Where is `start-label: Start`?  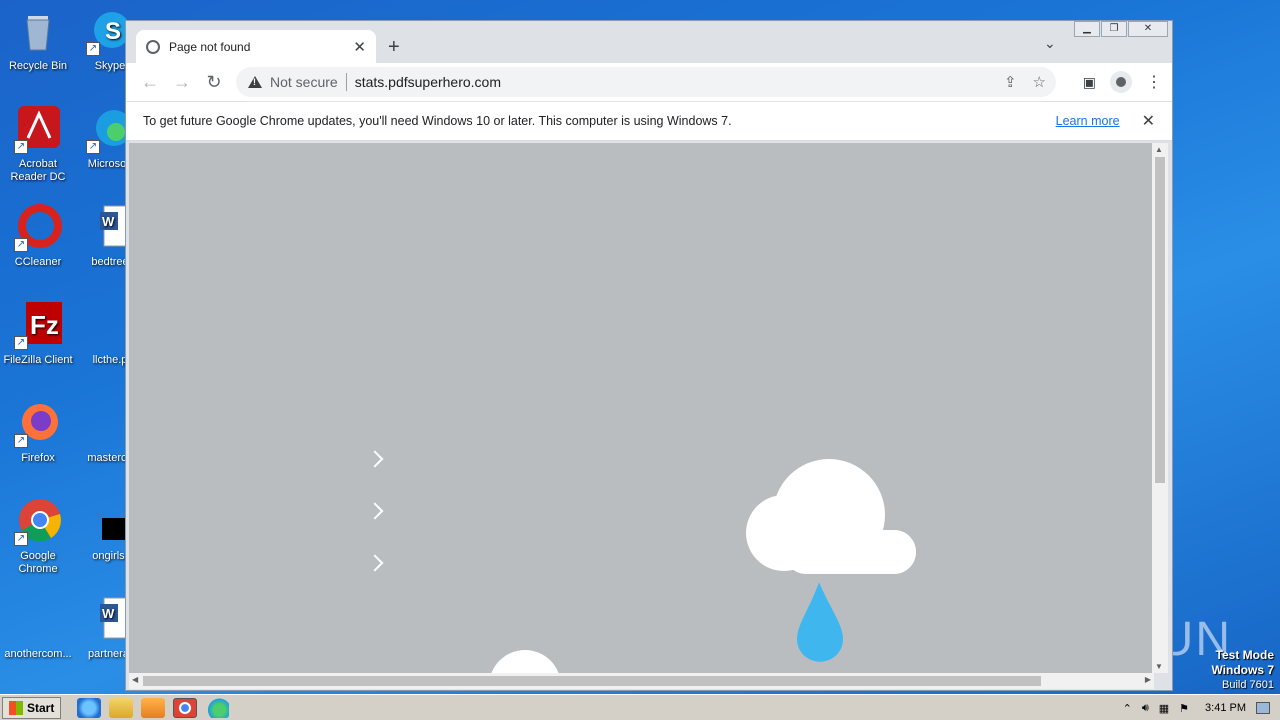 start-label: Start is located at coordinates (41, 707).